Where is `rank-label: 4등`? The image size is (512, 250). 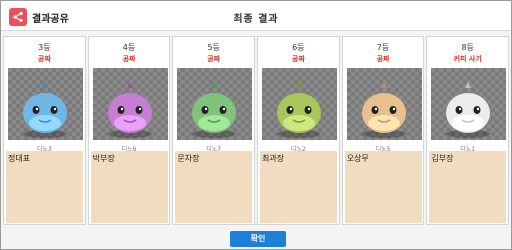
rank-label: 4등 is located at coordinates (129, 47).